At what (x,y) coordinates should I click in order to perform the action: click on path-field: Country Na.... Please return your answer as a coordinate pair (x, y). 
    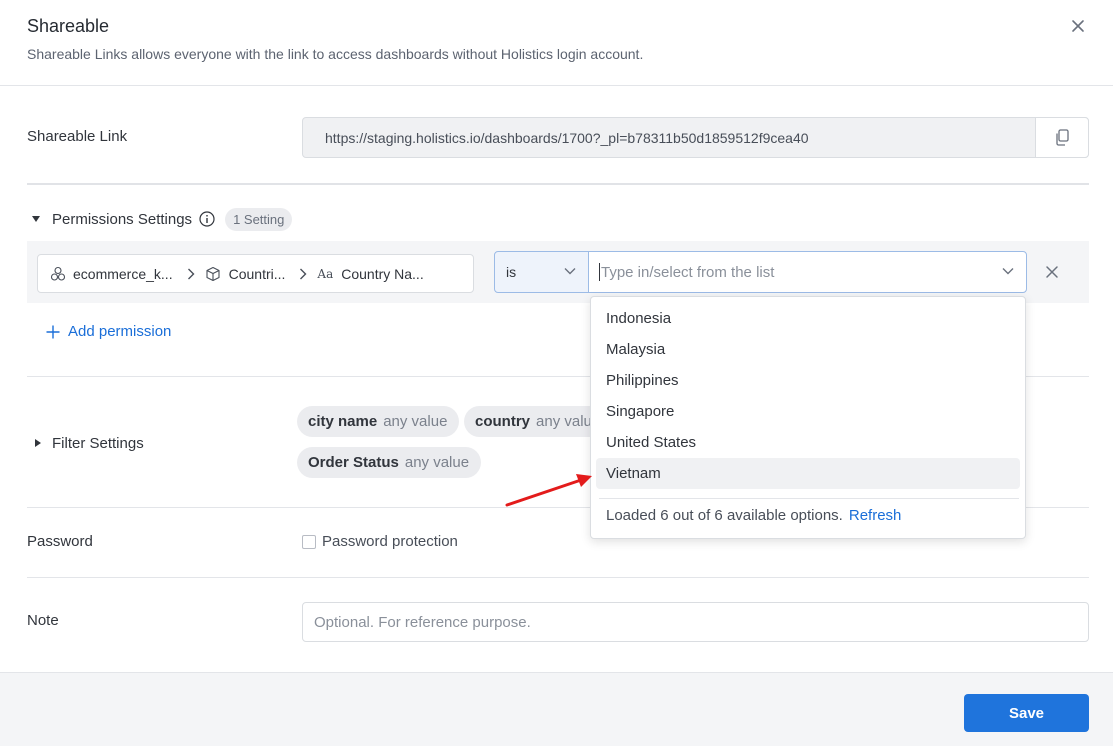
    Looking at the image, I should click on (382, 273).